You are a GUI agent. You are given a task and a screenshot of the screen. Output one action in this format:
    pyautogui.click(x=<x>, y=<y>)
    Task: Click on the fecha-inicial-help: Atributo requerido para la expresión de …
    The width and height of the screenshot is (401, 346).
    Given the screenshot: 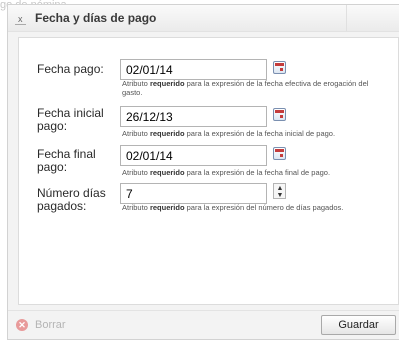 What is the action you would take?
    pyautogui.click(x=229, y=133)
    